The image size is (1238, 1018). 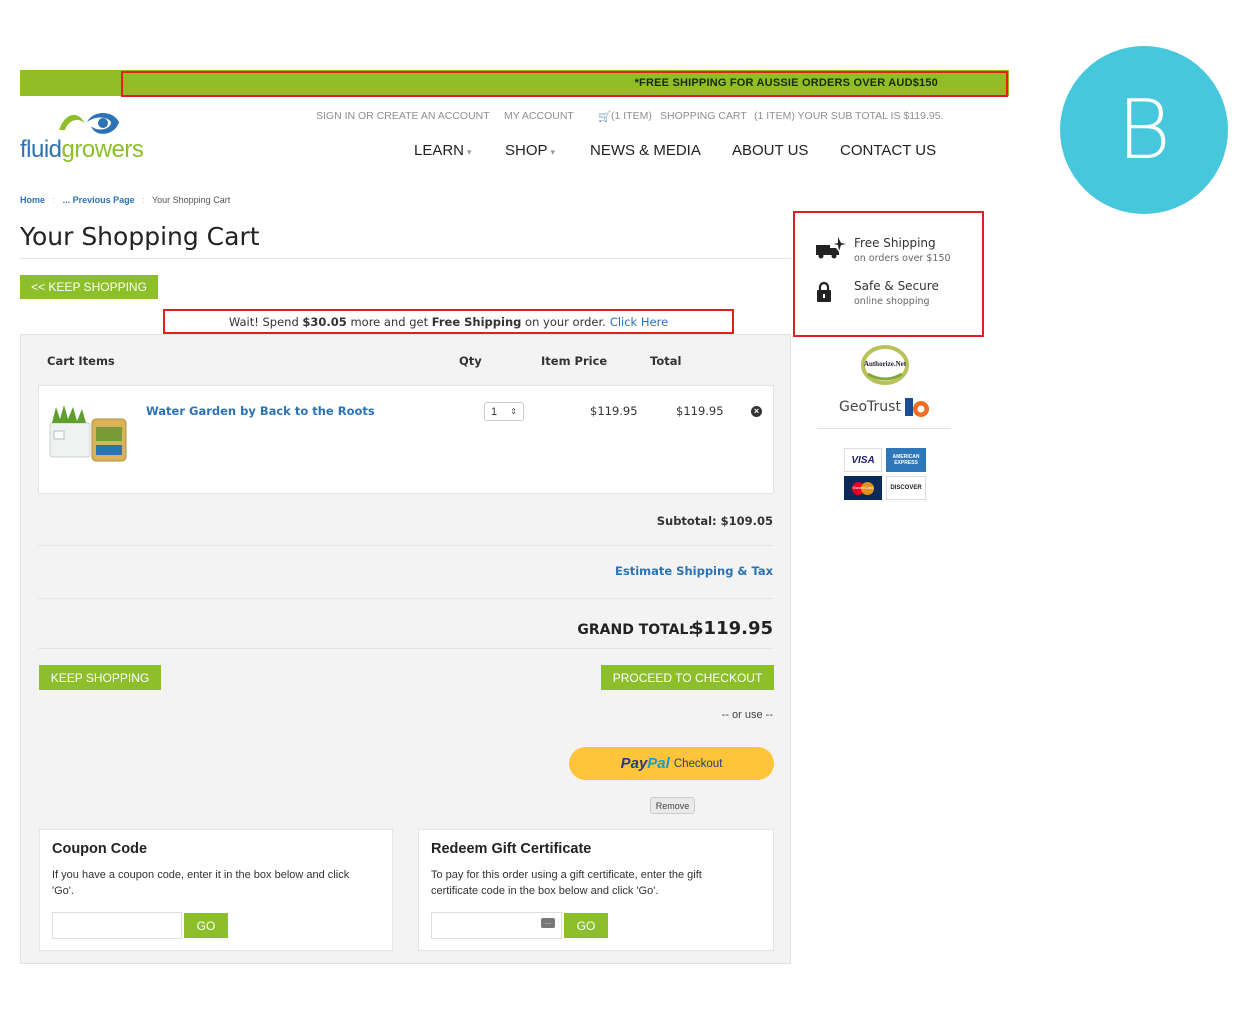 What do you see at coordinates (604, 116) in the screenshot?
I see `cart-icon: 🛒` at bounding box center [604, 116].